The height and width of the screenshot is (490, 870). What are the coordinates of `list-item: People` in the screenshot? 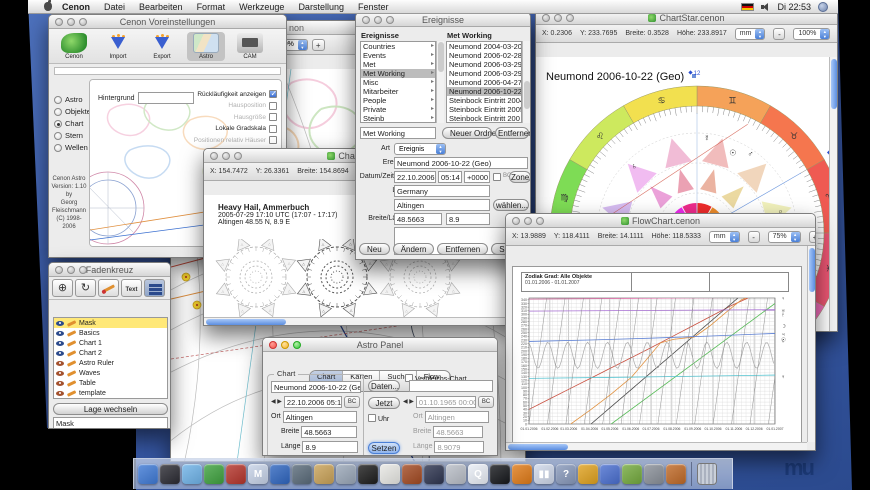 It's located at (398, 100).